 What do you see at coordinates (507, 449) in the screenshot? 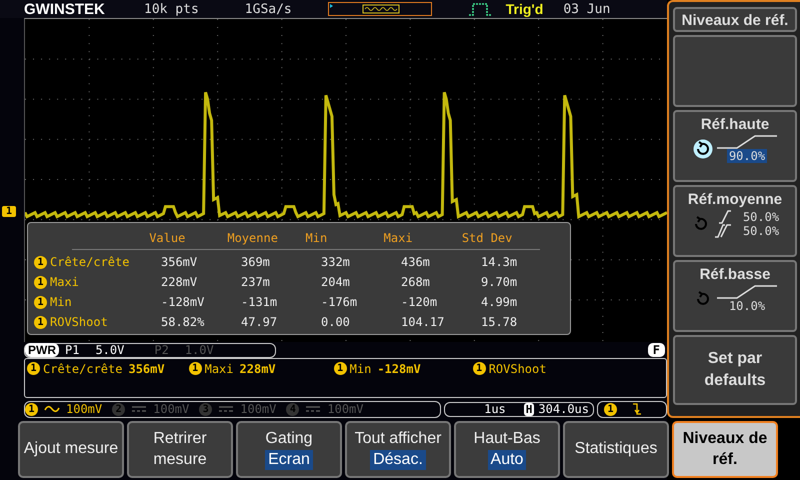
I see `softkey-button: Haut-Bas Auto` at bounding box center [507, 449].